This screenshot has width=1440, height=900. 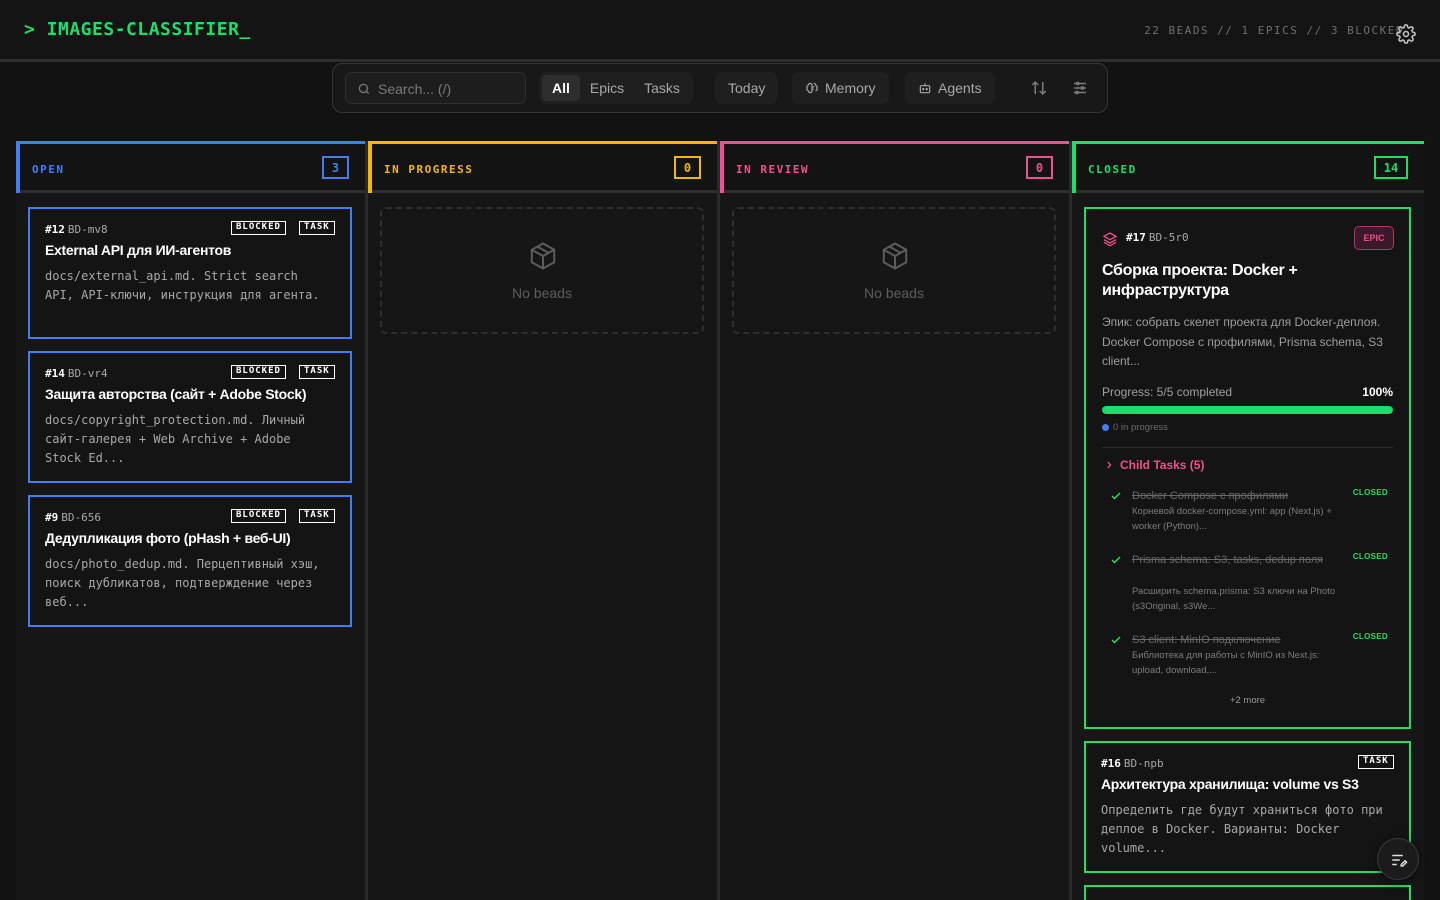 I want to click on chevron-right-icon, so click(x=1109, y=465).